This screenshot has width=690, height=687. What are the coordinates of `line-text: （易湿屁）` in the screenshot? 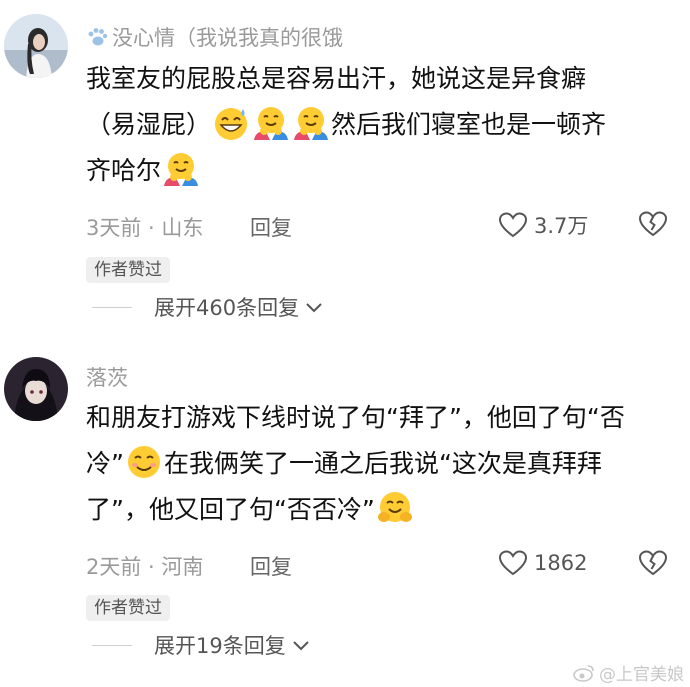 It's located at (149, 124).